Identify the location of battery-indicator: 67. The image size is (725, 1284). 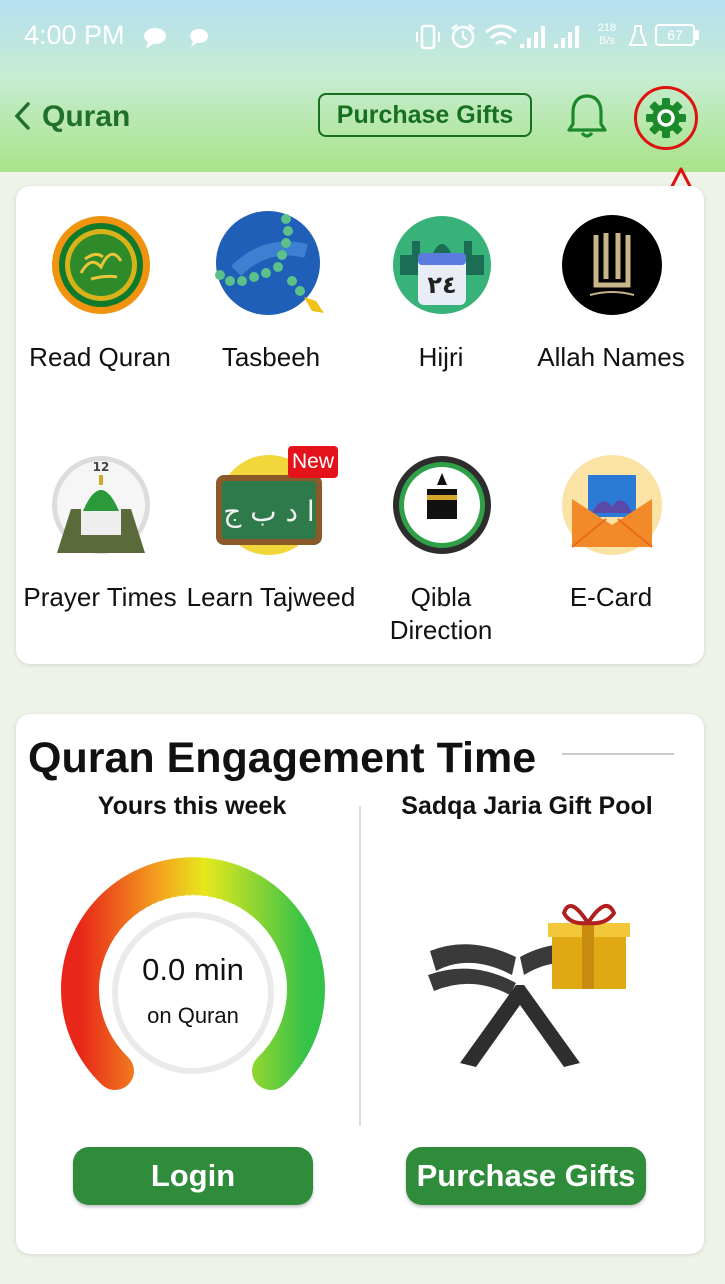
(675, 35).